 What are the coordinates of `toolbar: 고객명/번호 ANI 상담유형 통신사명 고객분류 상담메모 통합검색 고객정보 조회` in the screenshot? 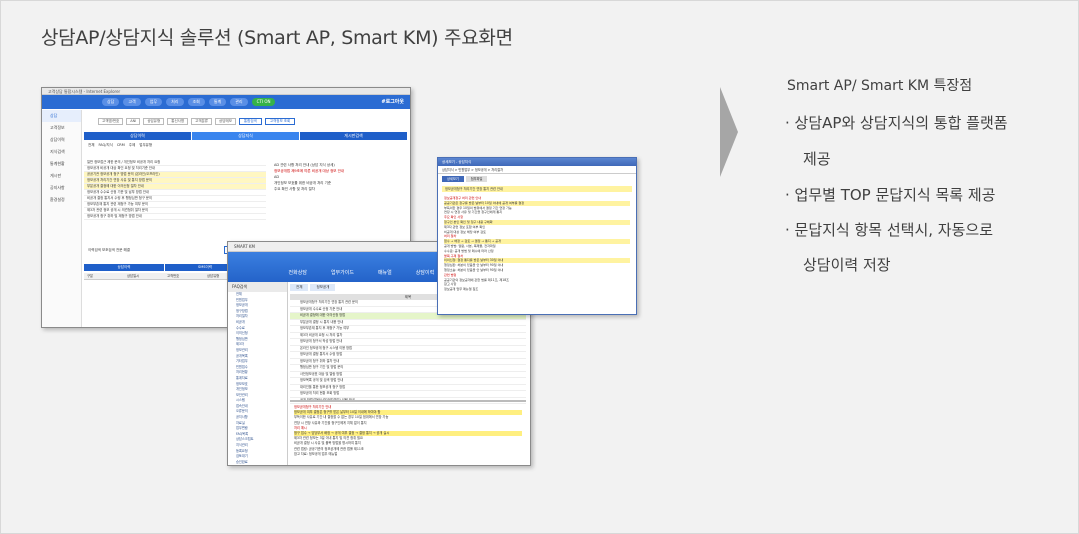 It's located at (246, 121).